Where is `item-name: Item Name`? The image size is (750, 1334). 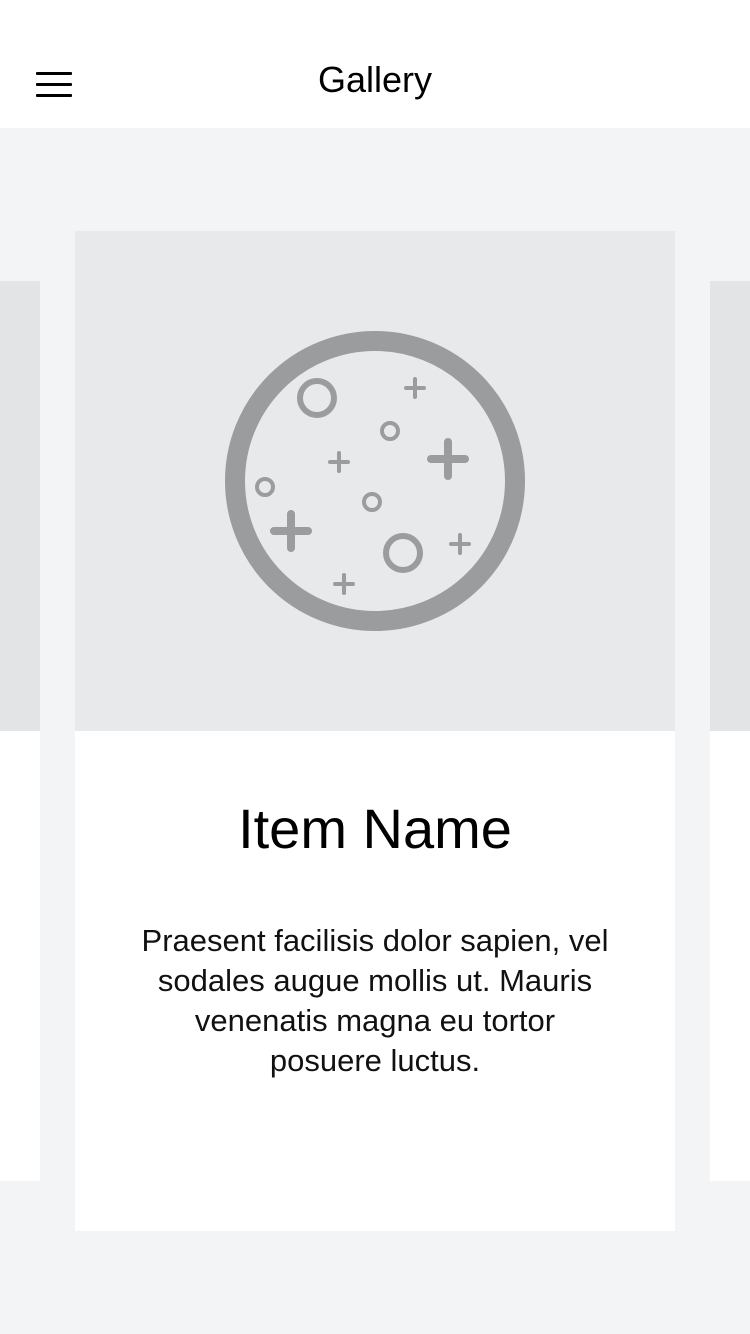 item-name: Item Name is located at coordinates (375, 828).